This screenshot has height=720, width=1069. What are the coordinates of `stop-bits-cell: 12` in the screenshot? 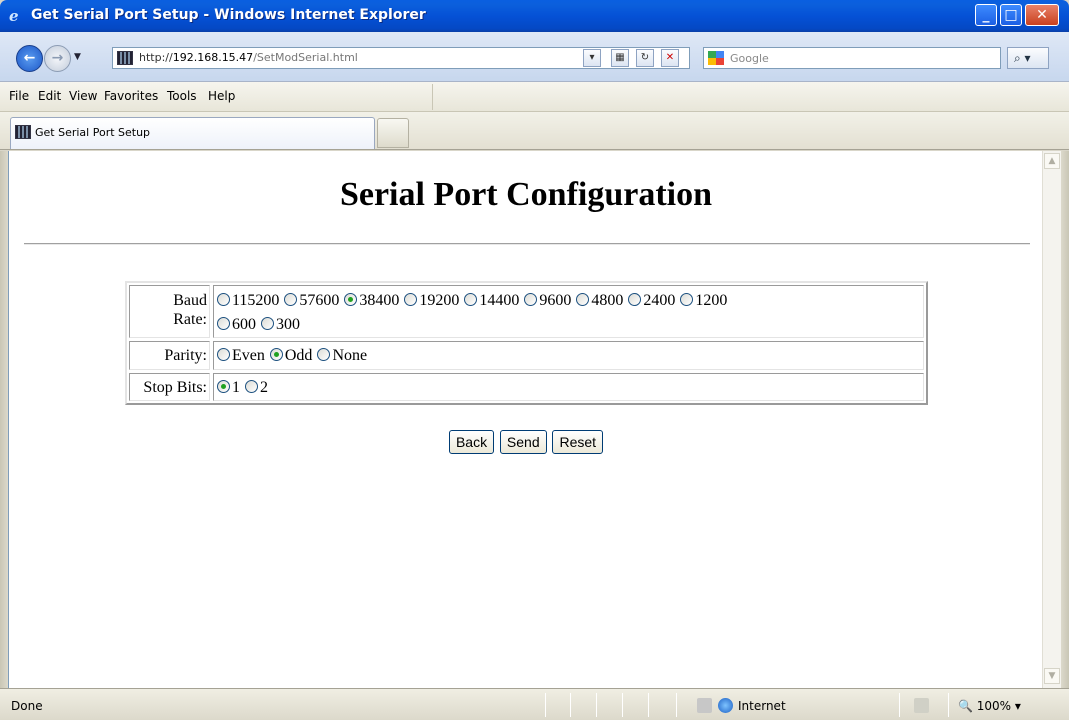 It's located at (568, 387).